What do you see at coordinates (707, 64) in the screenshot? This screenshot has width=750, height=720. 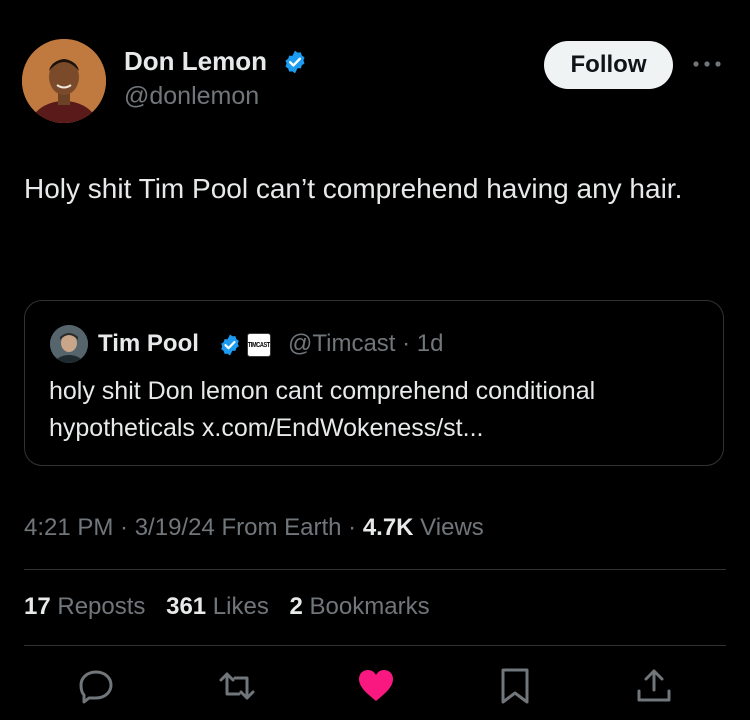 I see `more-options-icon` at bounding box center [707, 64].